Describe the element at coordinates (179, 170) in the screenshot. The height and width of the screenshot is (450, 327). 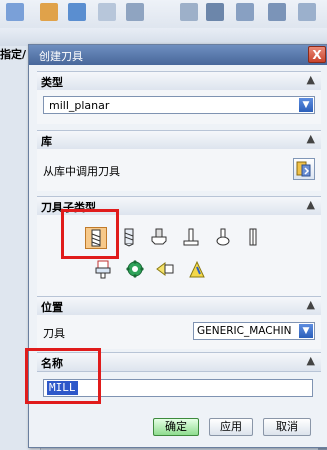
I see `section-library-body: 从库中调用刀具` at that location.